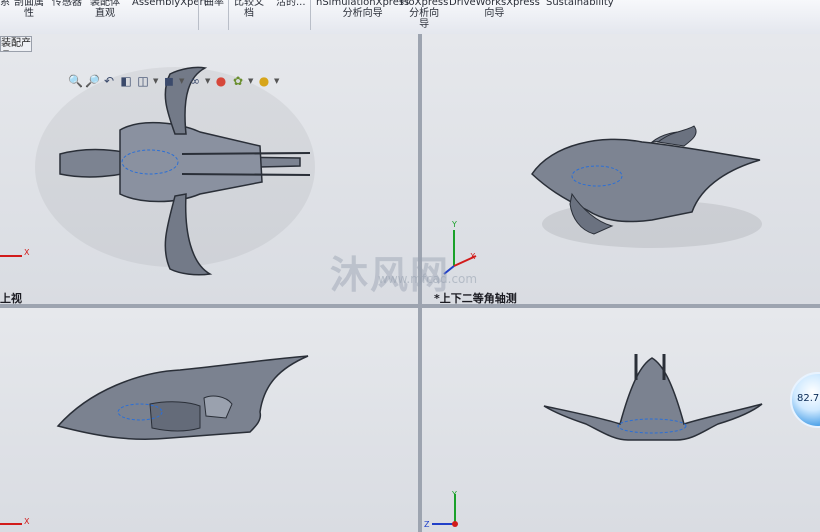 This screenshot has width=820, height=532. Describe the element at coordinates (5, 4) in the screenshot. I see `ribbon-button: 系` at that location.